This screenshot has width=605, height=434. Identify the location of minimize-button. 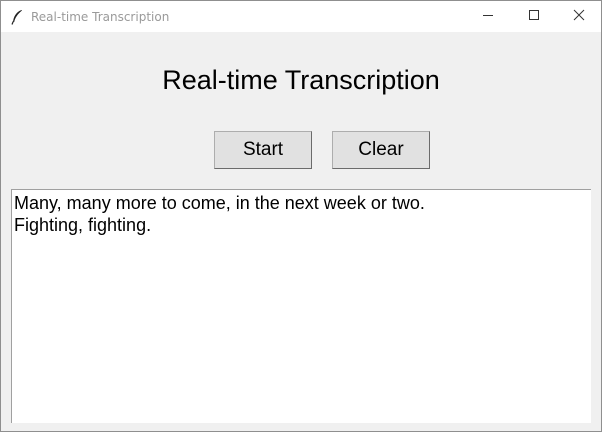
(488, 16).